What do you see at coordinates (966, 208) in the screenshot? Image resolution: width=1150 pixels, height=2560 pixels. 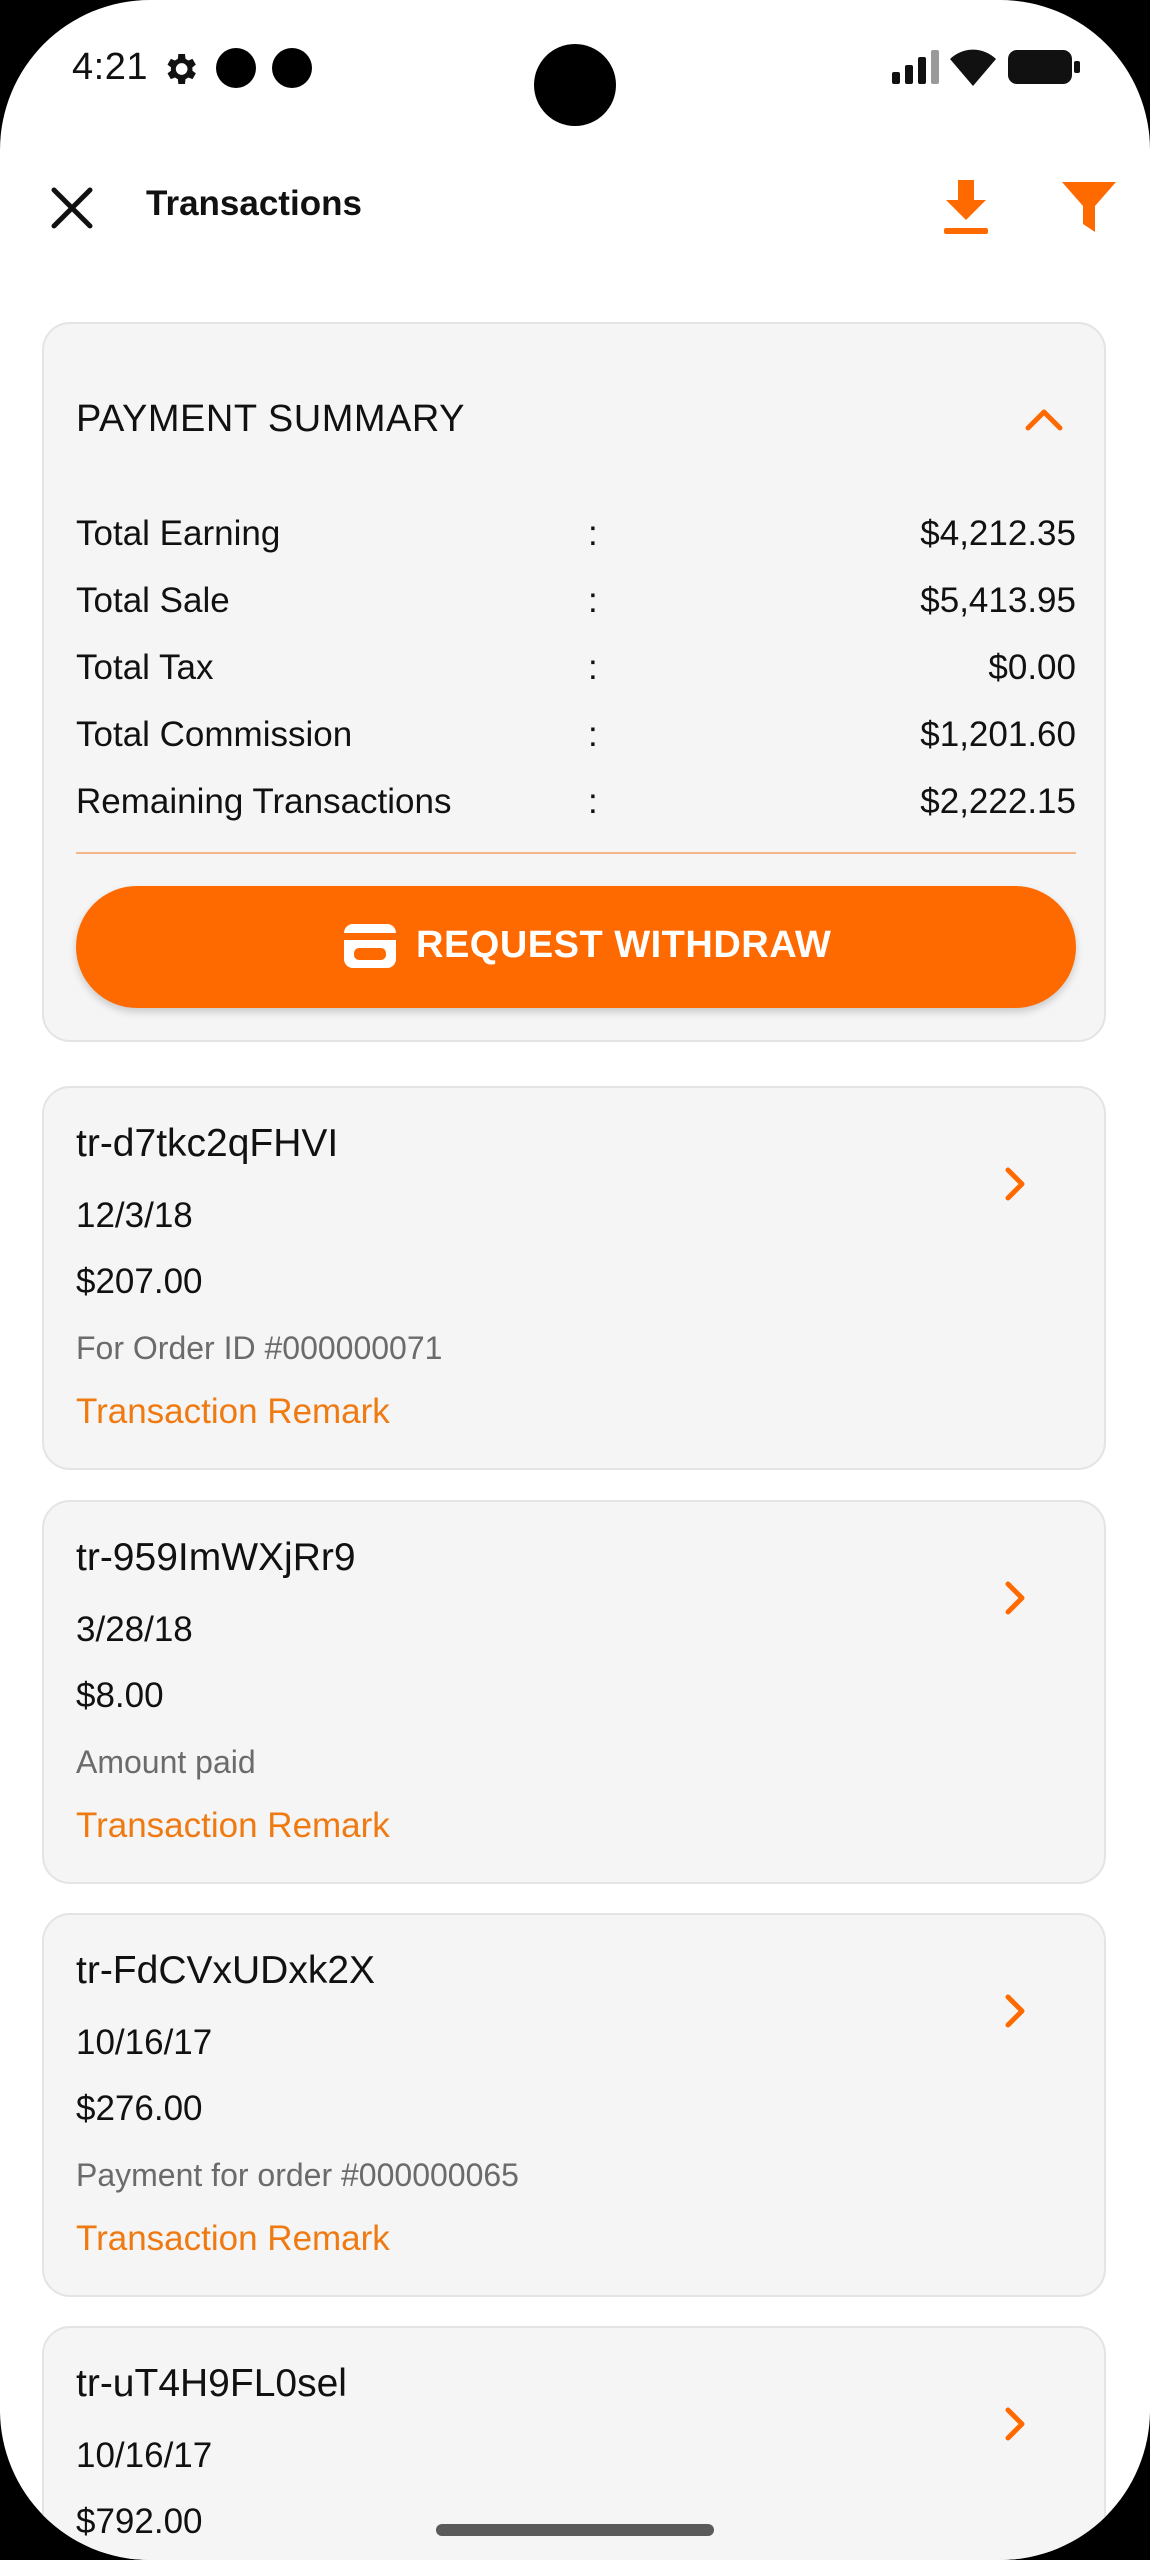 I see `download-icon` at bounding box center [966, 208].